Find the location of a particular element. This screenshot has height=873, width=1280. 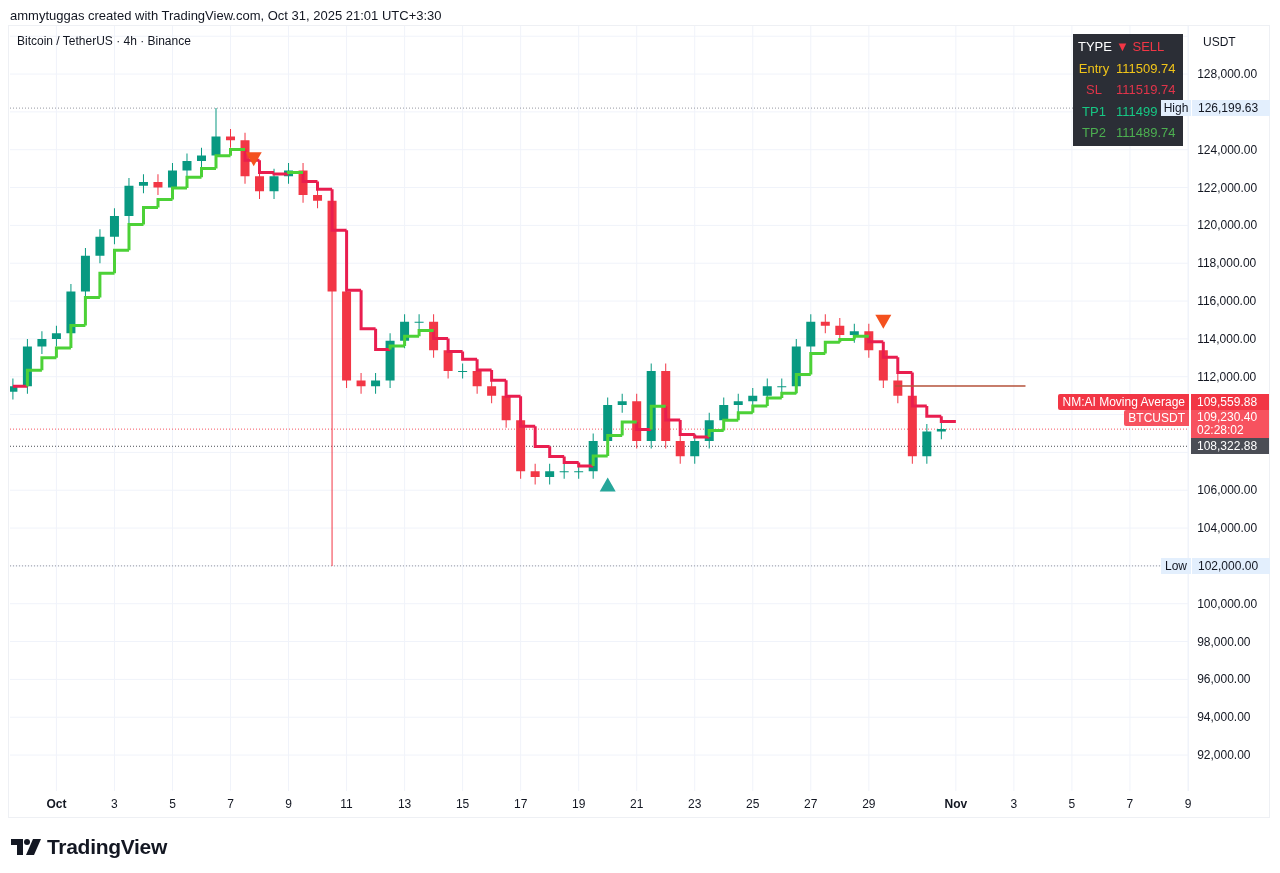

signal-value: 111519.74 is located at coordinates (1146, 90).